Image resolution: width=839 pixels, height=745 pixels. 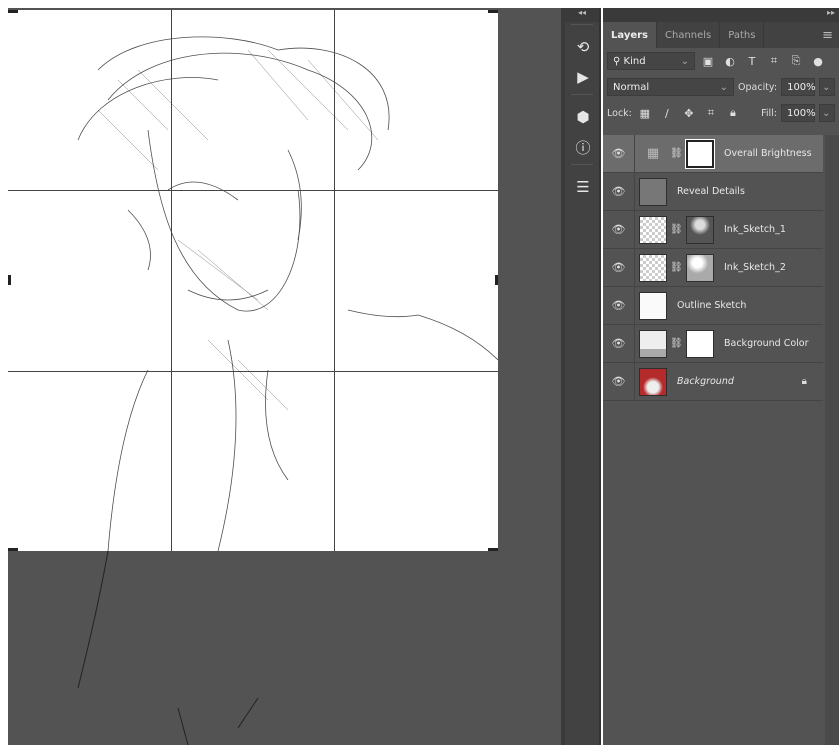 What do you see at coordinates (653, 343) in the screenshot?
I see `solid-color-fill-icon` at bounding box center [653, 343].